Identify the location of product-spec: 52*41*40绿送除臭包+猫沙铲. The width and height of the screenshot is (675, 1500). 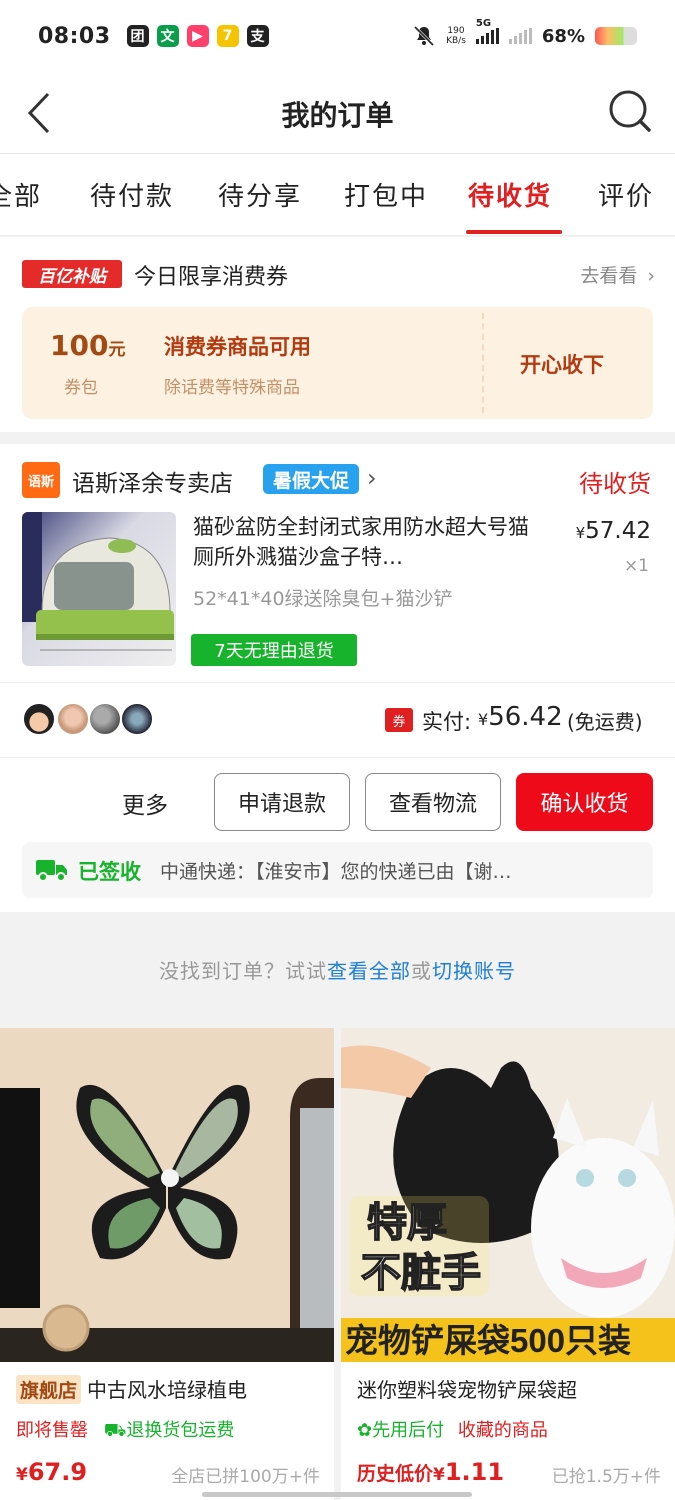
(323, 599).